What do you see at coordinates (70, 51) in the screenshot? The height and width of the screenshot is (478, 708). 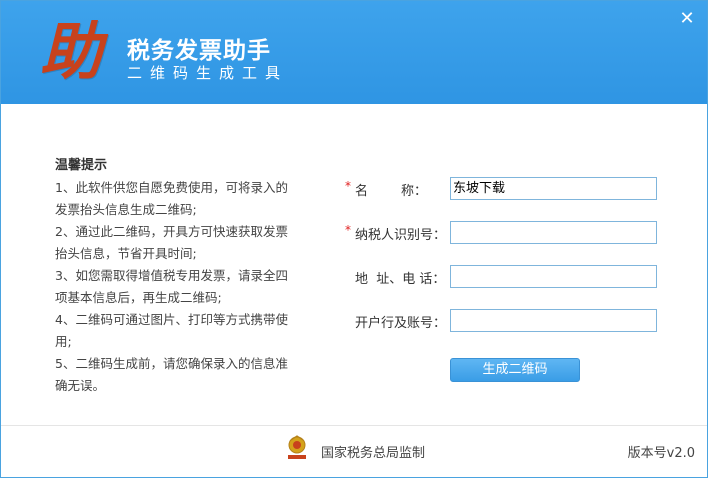 I see `logo-icon: 助` at bounding box center [70, 51].